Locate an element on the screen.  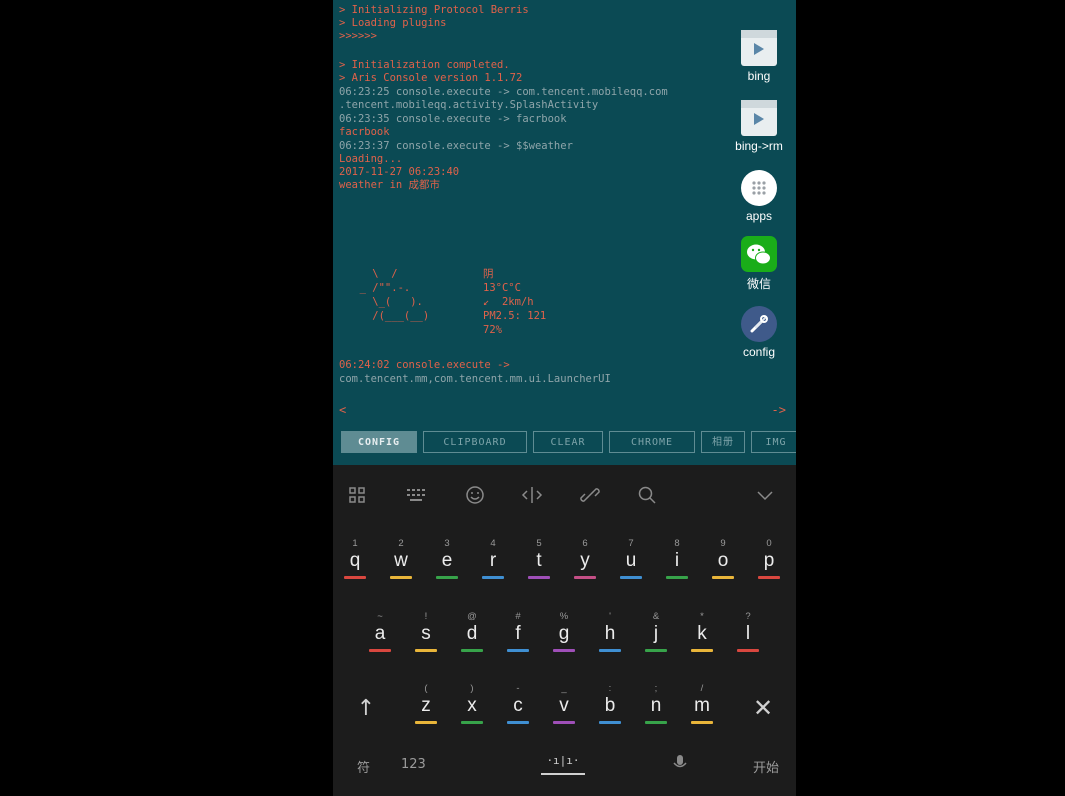
keyboard-bottom-row: 符 123 ·ı|ı· 开始 is located at coordinates (564, 770).